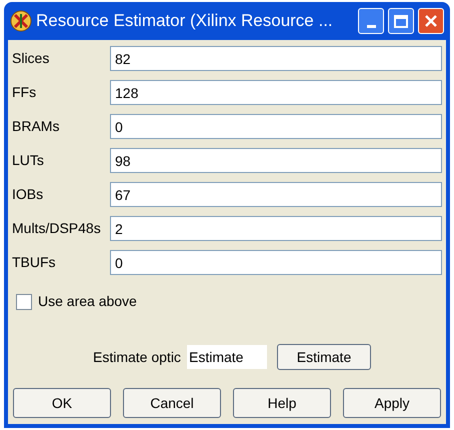 The image size is (454, 430). Describe the element at coordinates (28, 194) in the screenshot. I see `field-label: IOBs` at that location.